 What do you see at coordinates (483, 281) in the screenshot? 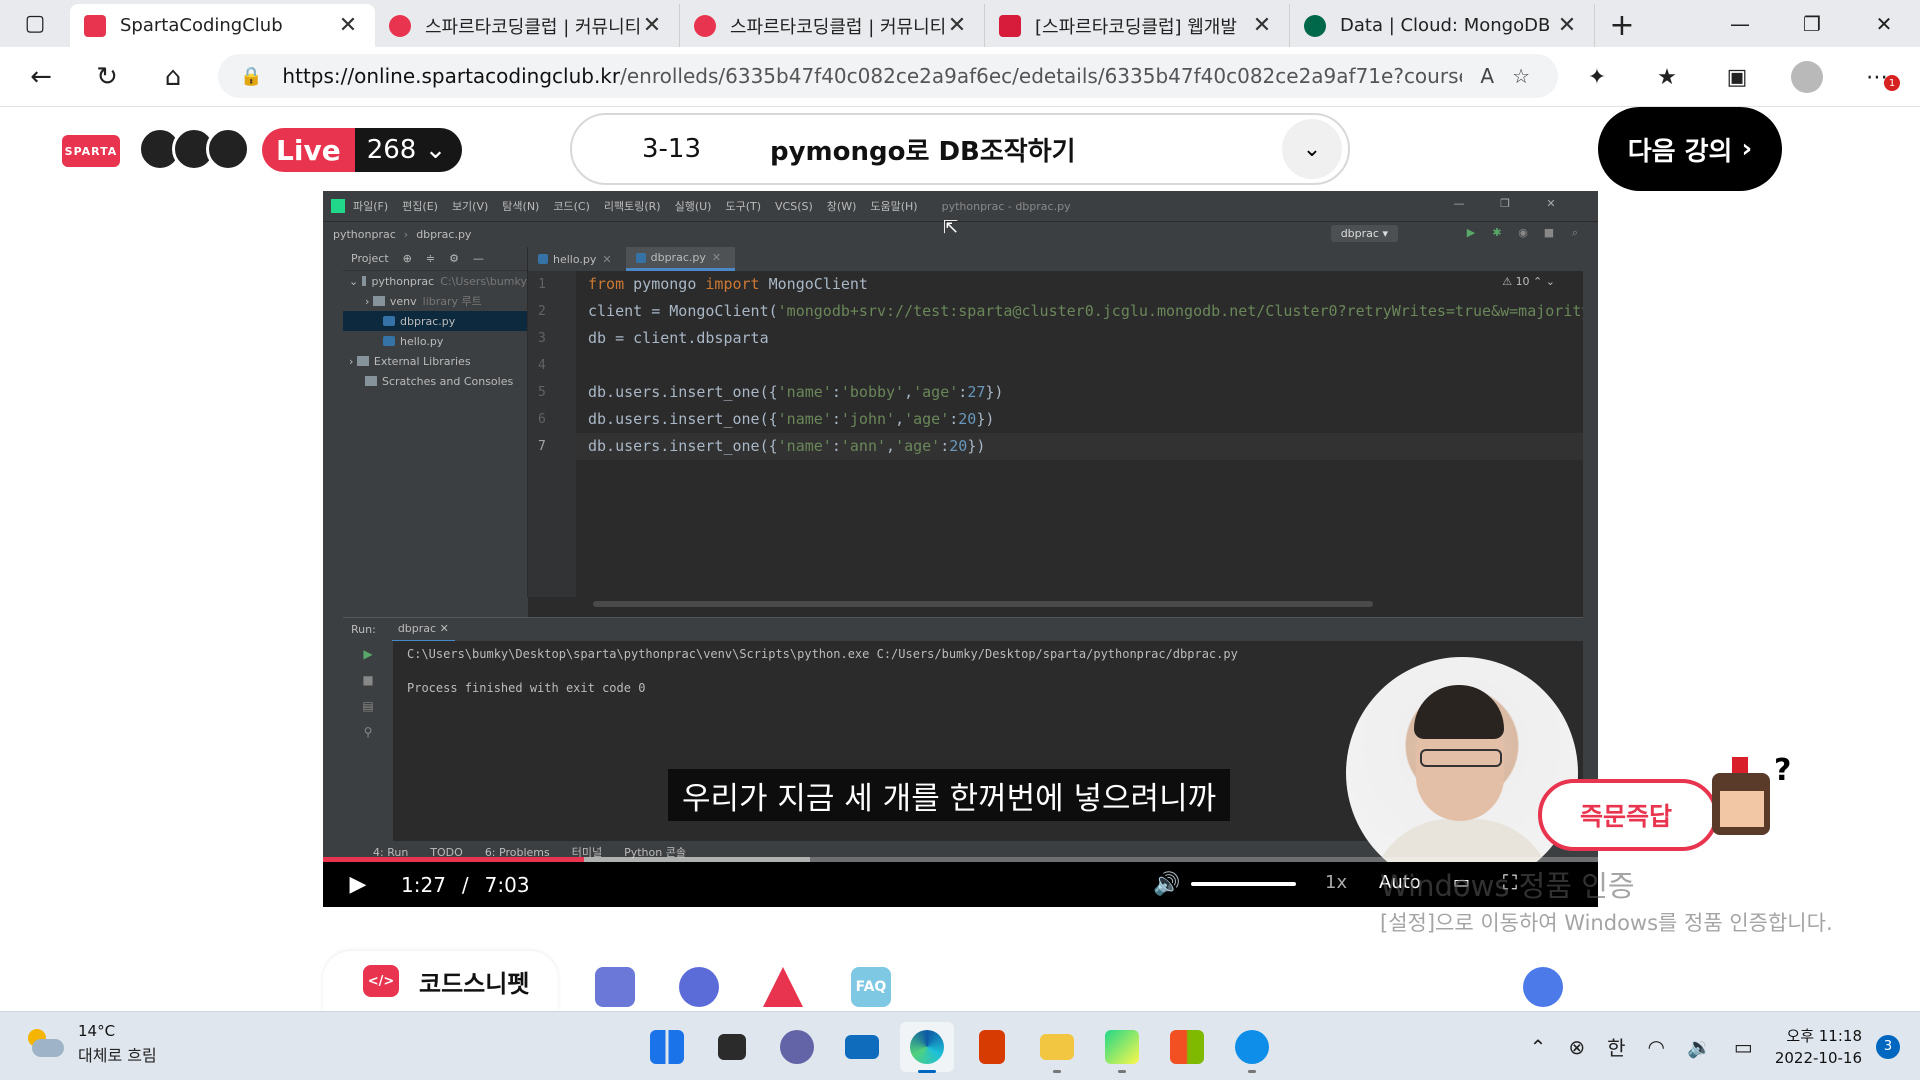
I see `tree-item-path: C:\Users\bumky` at bounding box center [483, 281].